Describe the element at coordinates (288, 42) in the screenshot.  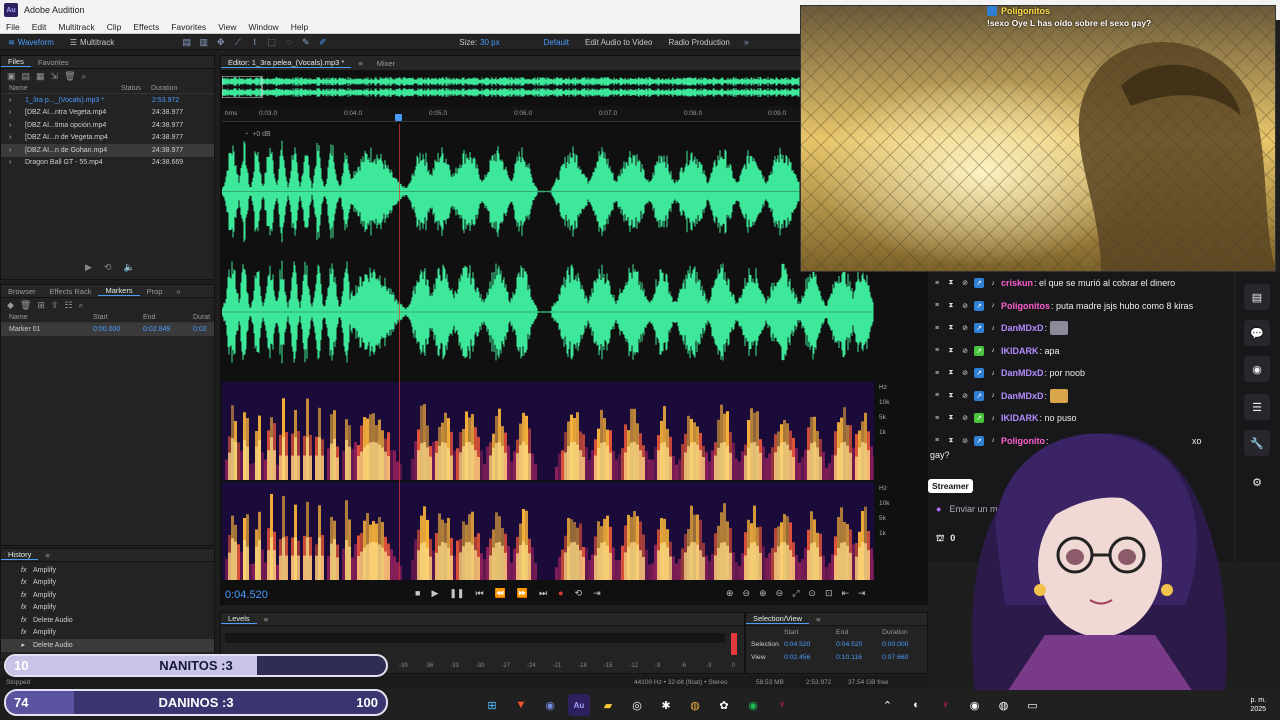
I see `lasso-tool-icon: ◌` at that location.